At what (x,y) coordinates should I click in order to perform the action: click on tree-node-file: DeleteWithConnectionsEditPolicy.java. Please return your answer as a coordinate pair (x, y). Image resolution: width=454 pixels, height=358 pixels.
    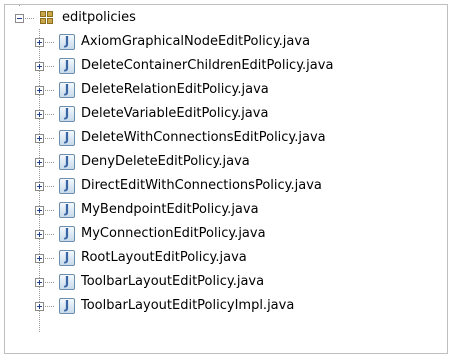
    Looking at the image, I should click on (180, 138).